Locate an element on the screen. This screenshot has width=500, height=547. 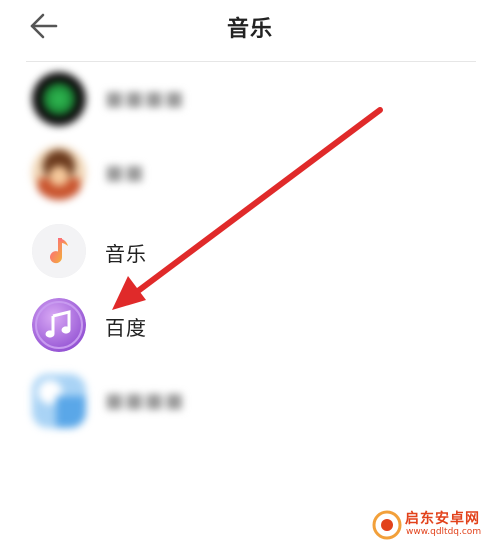
blurred-green-app-icon is located at coordinates (59, 99).